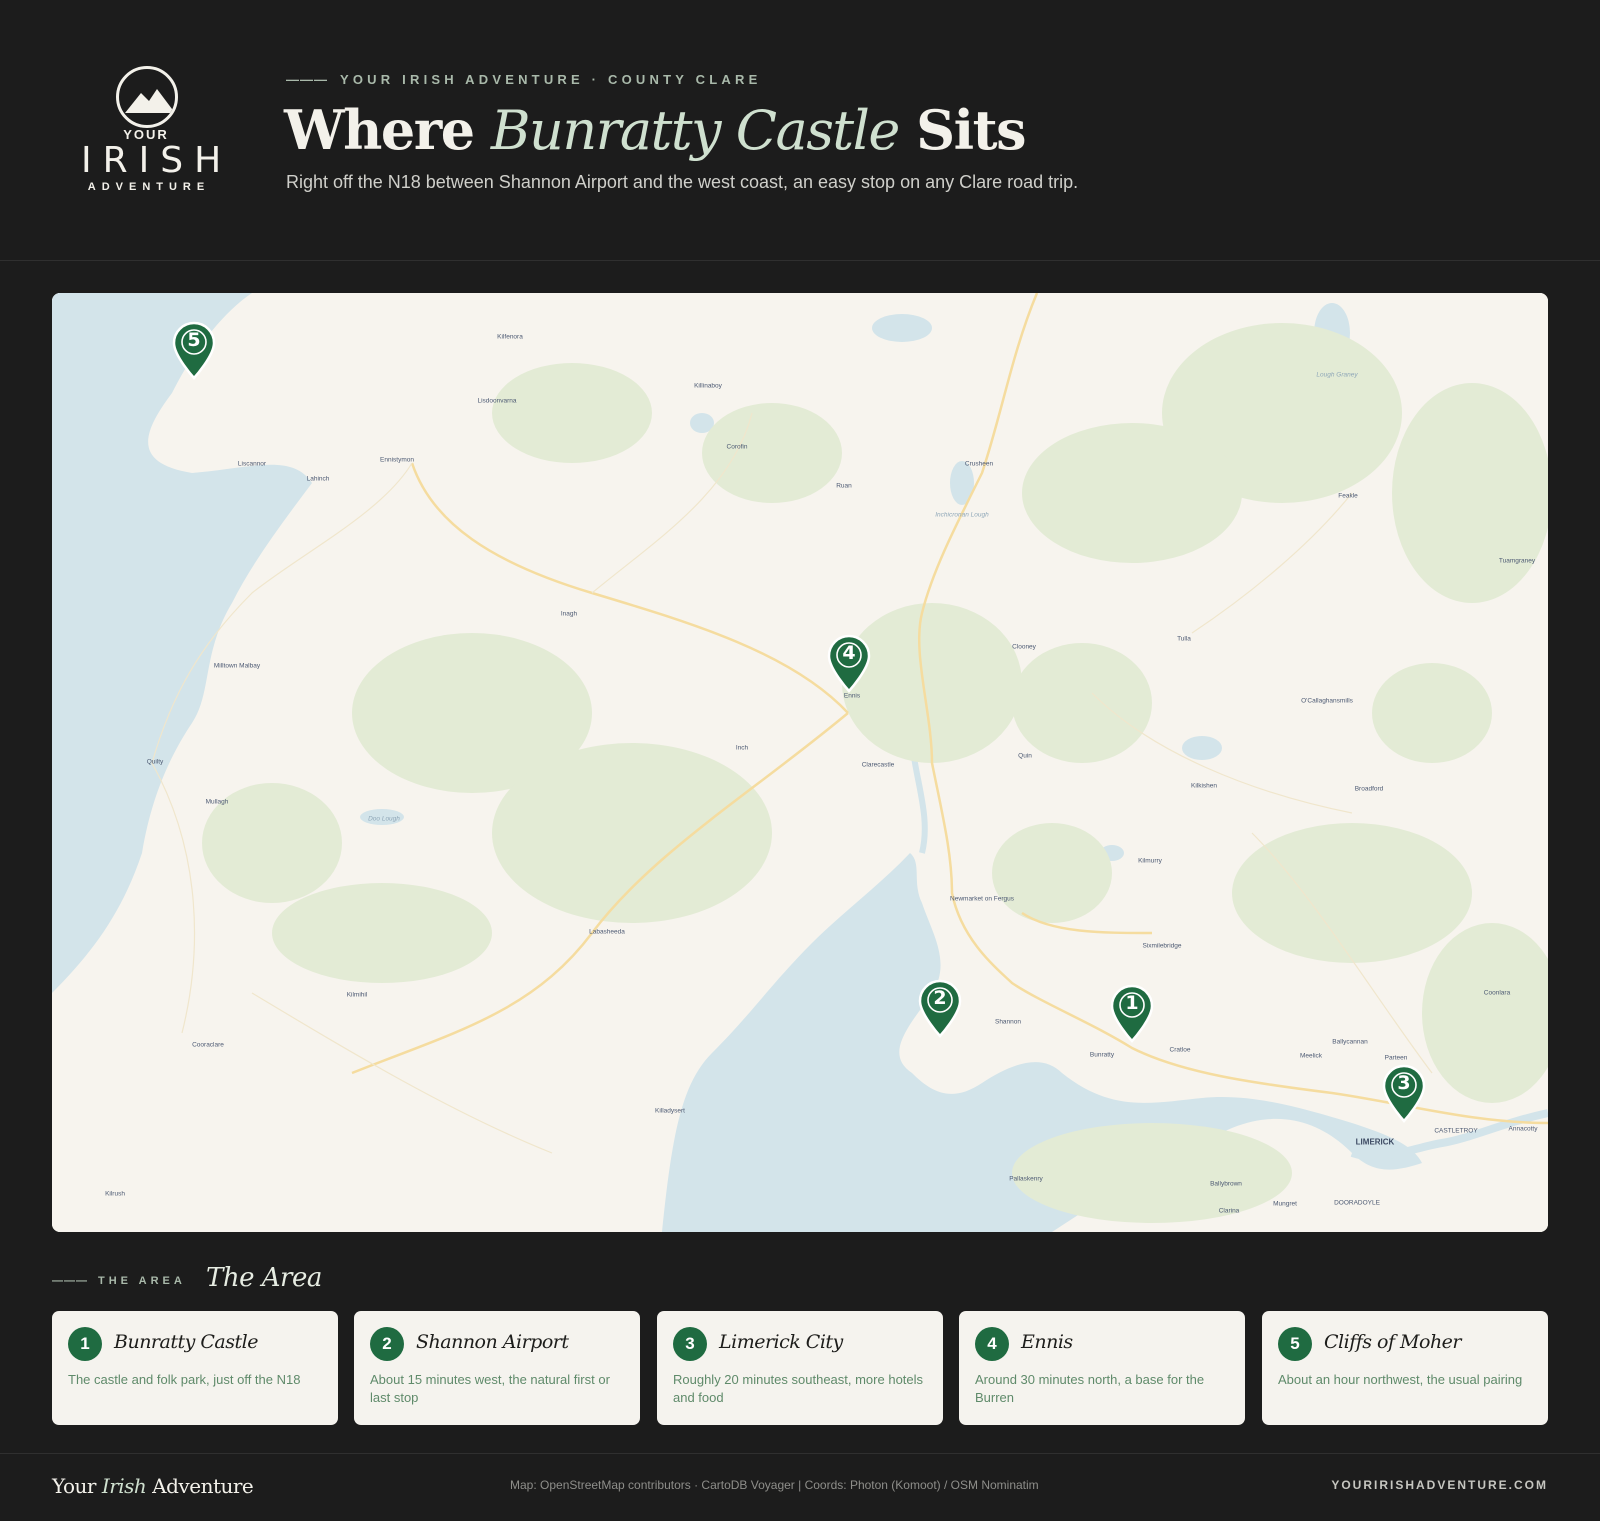 This screenshot has height=1521, width=1600. I want to click on marker-number: 1, so click(1132, 1003).